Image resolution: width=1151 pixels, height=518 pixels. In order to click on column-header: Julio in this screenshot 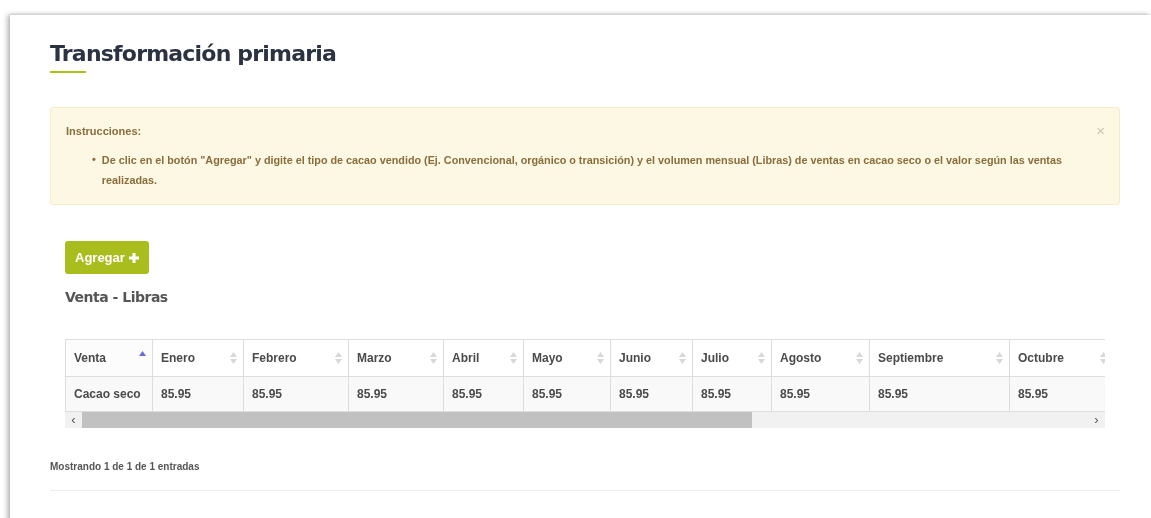, I will do `click(732, 358)`.